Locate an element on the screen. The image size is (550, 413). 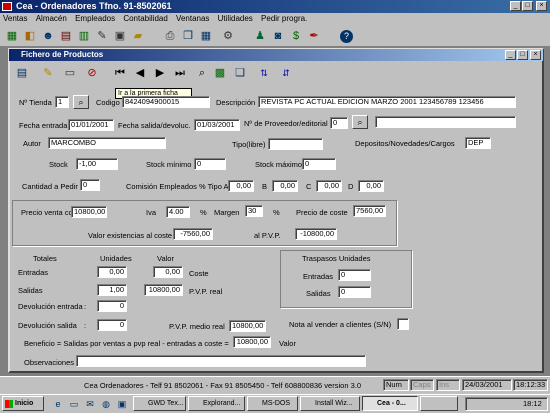
filter-icon: ▩ is located at coordinates (220, 73).